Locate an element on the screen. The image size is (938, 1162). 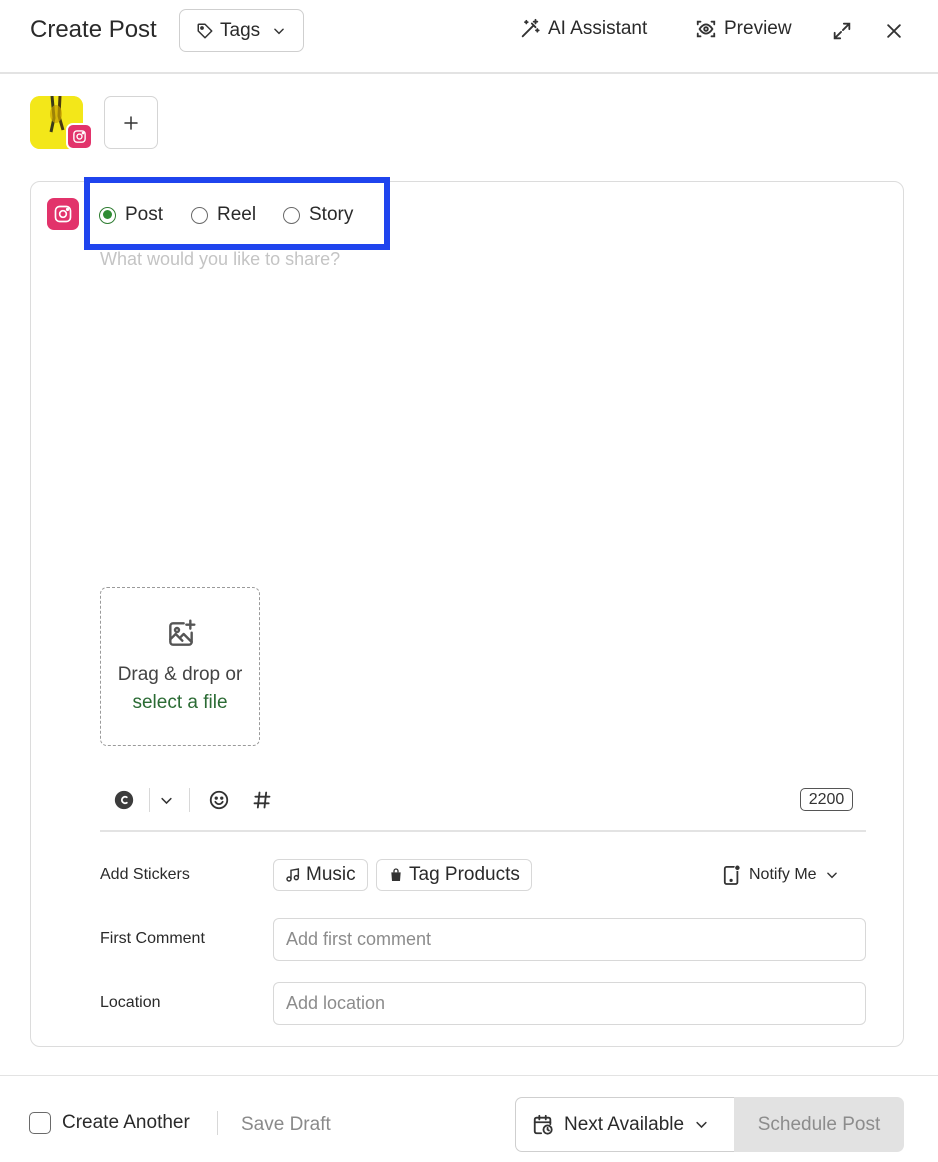
footer-separator is located at coordinates (217, 1123).